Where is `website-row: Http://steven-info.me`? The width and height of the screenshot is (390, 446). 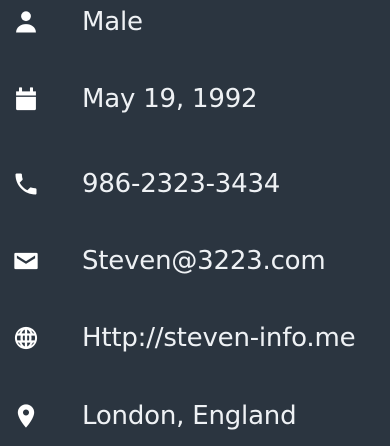 website-row: Http://steven-info.me is located at coordinates (195, 338).